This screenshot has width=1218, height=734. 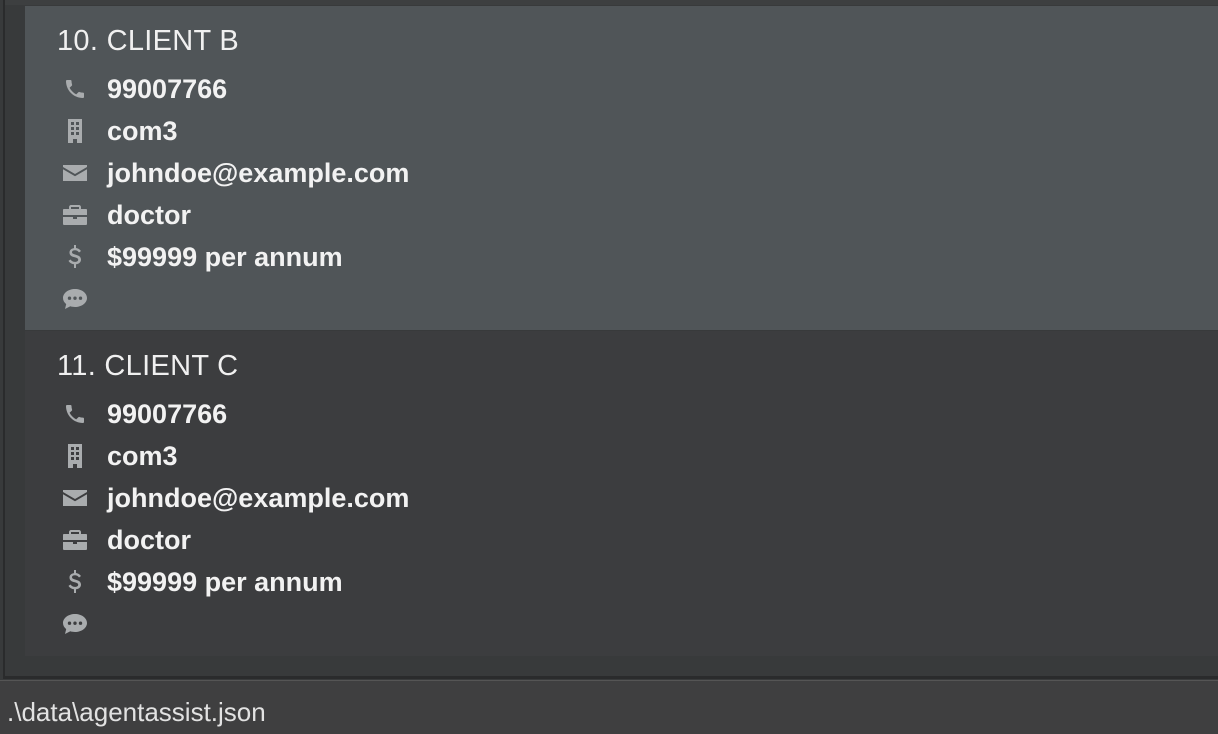 I want to click on client-name: 10. CLIENT B, so click(x=148, y=41).